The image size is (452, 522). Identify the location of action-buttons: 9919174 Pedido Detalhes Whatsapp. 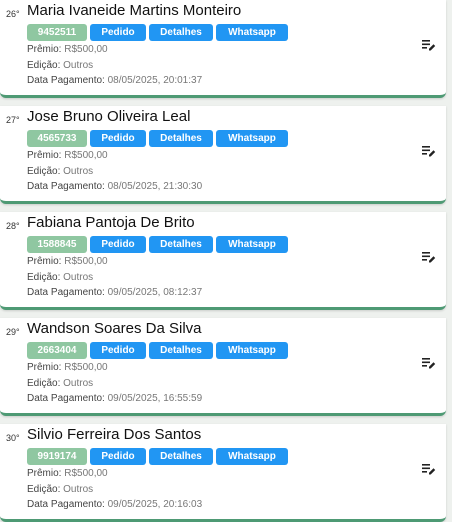
(157, 456).